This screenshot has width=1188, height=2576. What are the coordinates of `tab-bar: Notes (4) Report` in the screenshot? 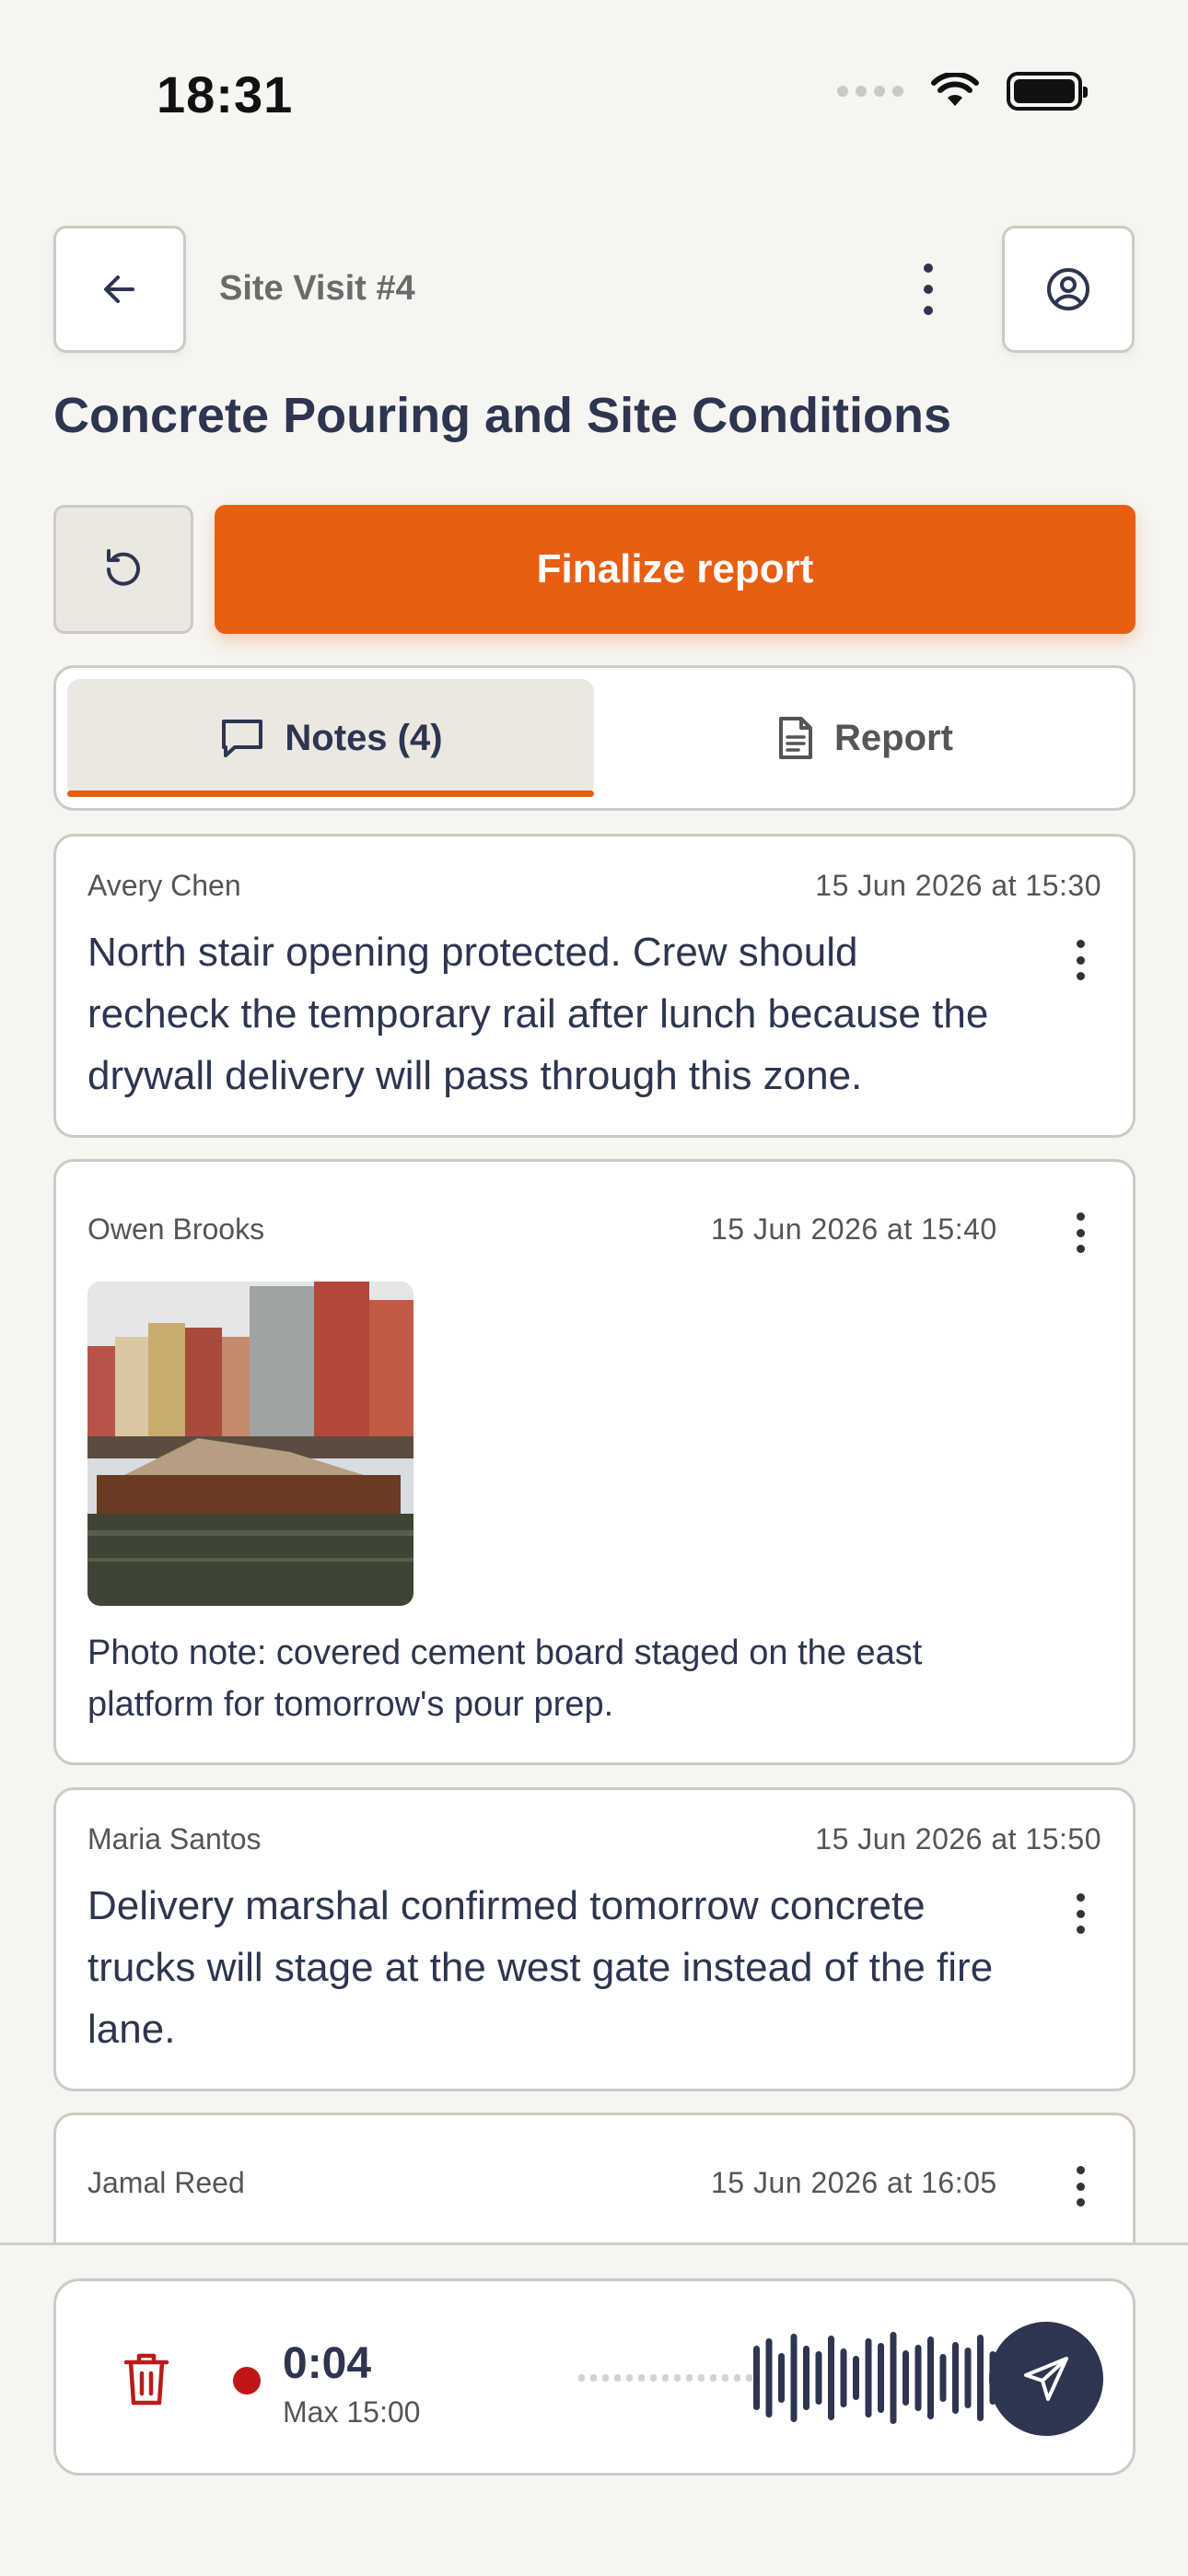 It's located at (594, 738).